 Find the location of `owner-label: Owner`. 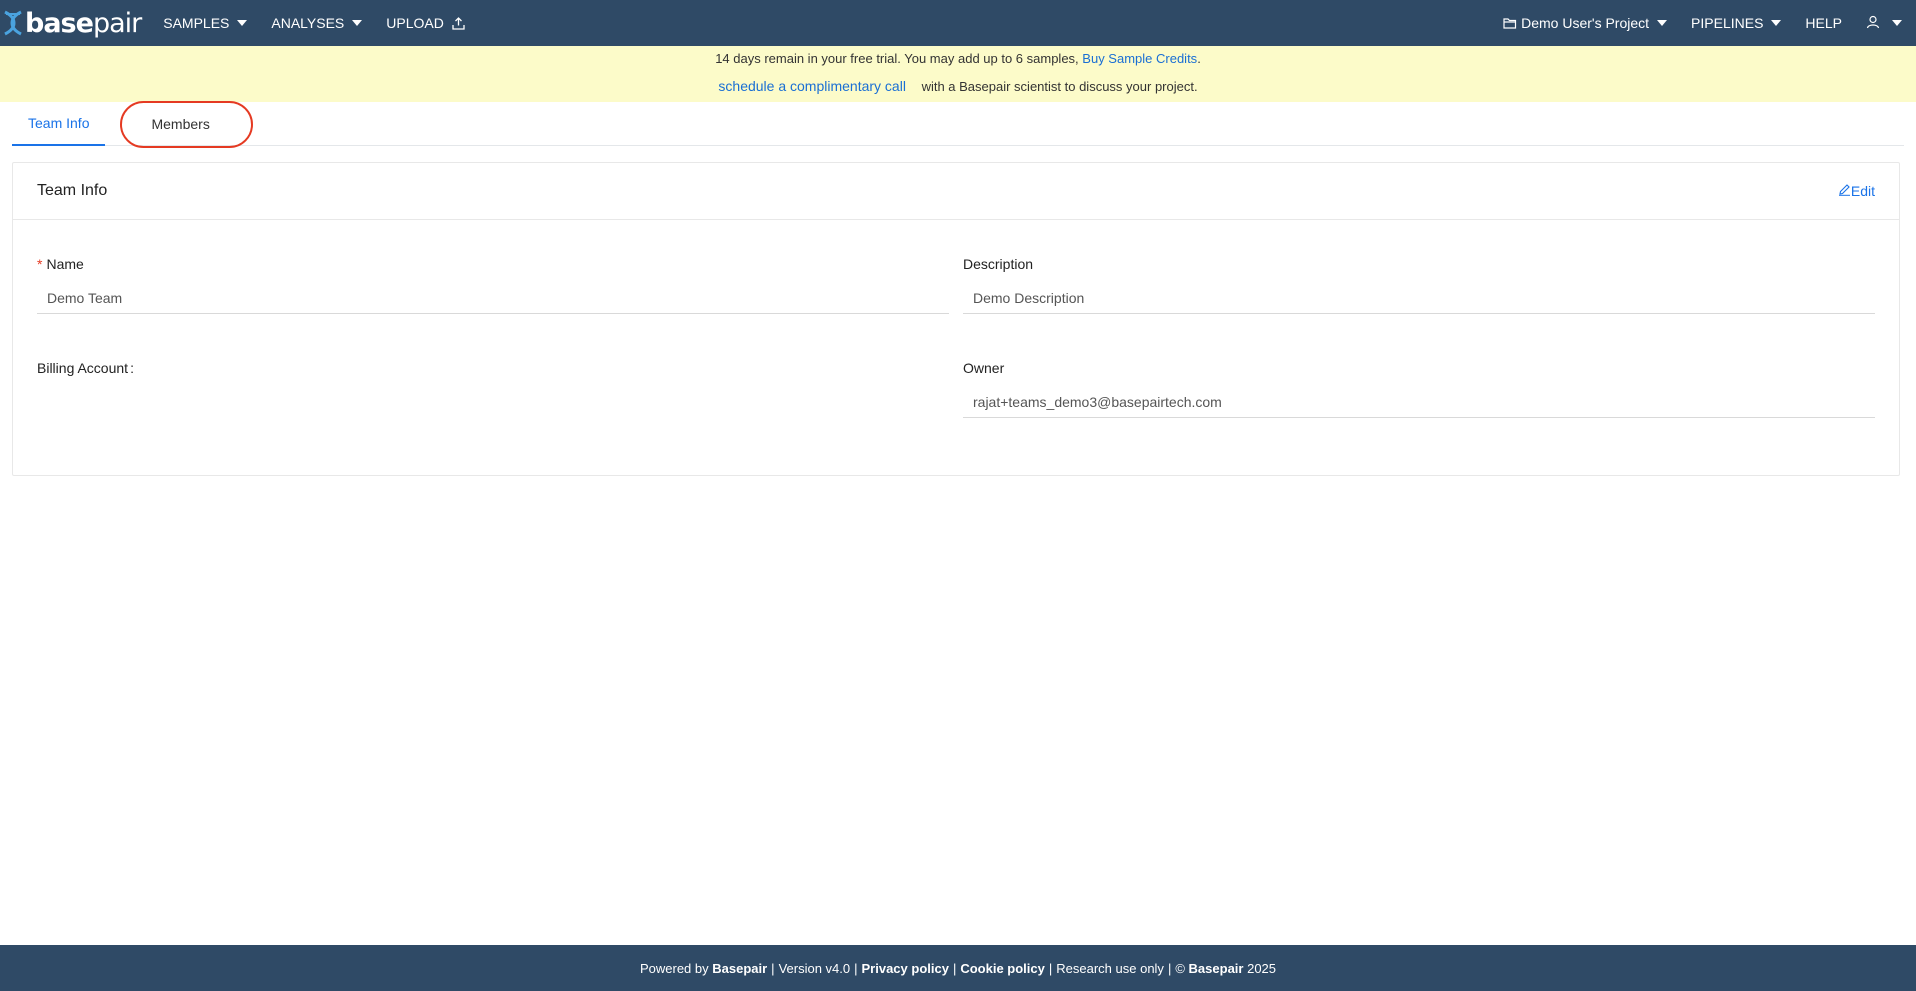

owner-label: Owner is located at coordinates (983, 368).